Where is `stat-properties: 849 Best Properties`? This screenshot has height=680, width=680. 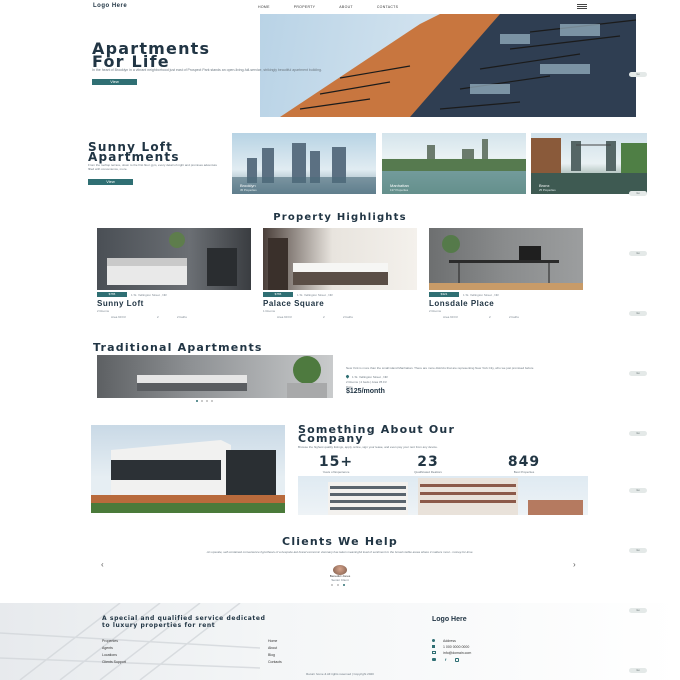 stat-properties: 849 Best Properties is located at coordinates (524, 464).